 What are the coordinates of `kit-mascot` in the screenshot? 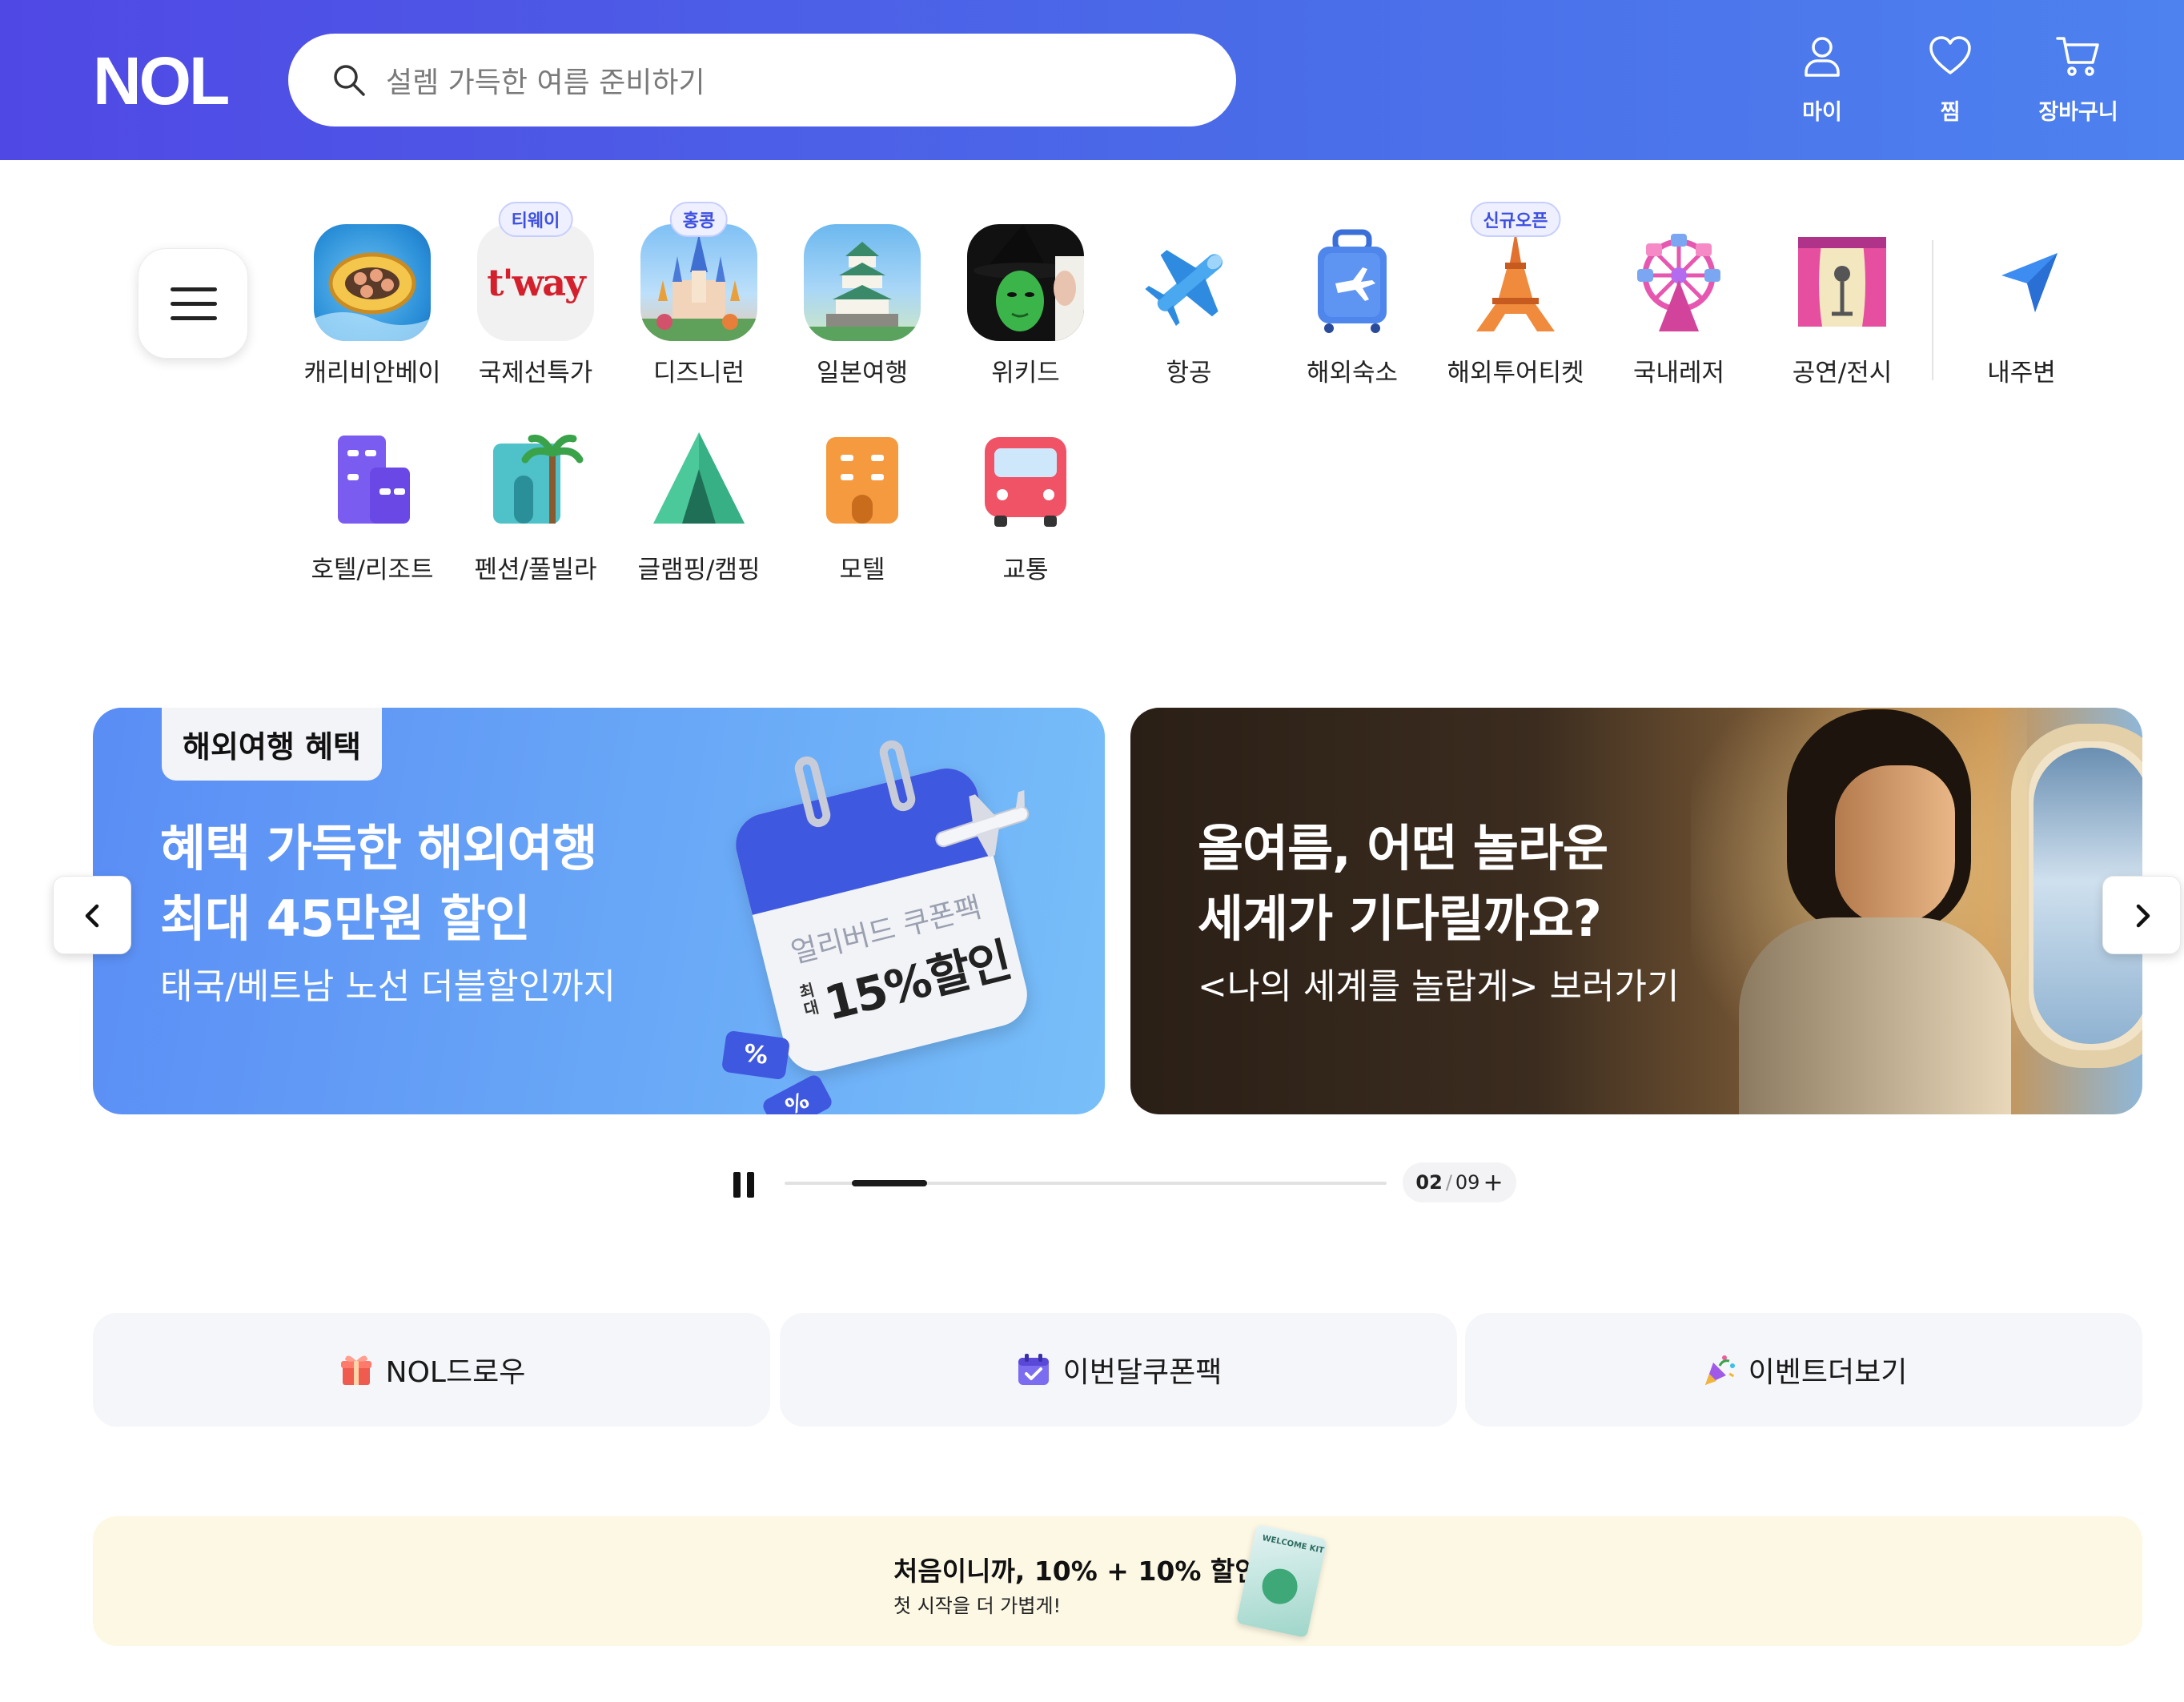 It's located at (1280, 1586).